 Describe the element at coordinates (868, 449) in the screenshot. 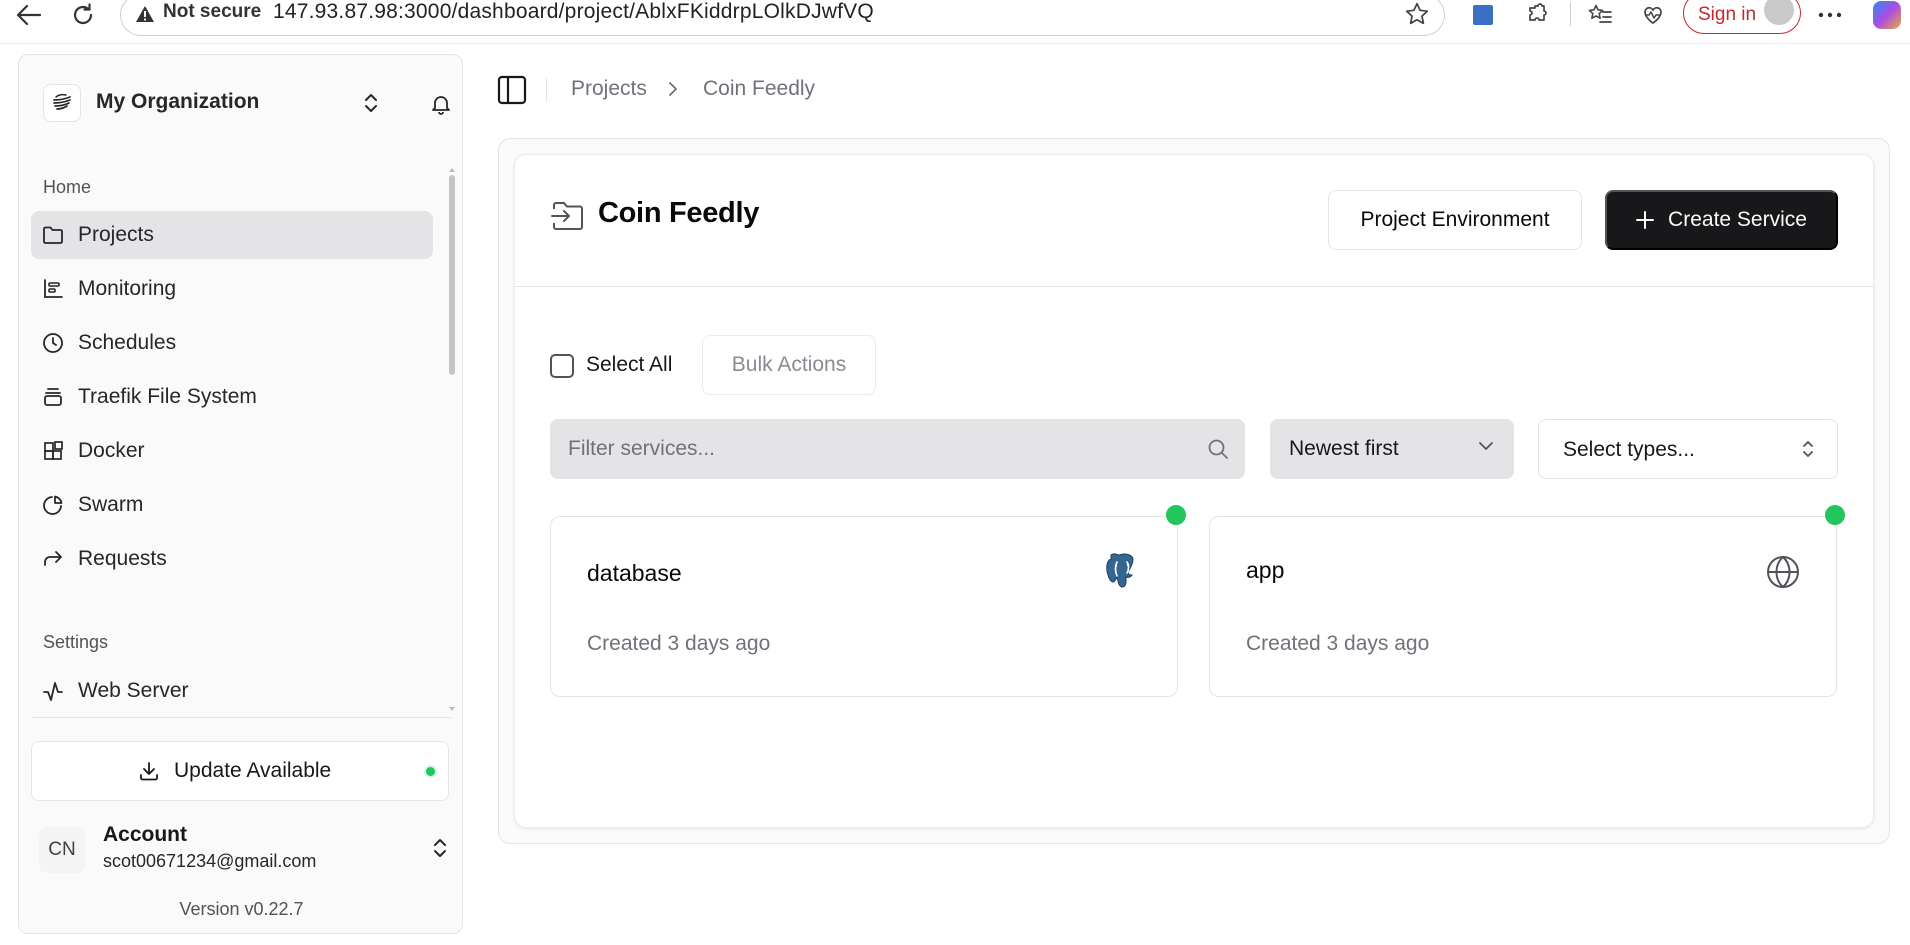

I see `filter-services-input` at that location.